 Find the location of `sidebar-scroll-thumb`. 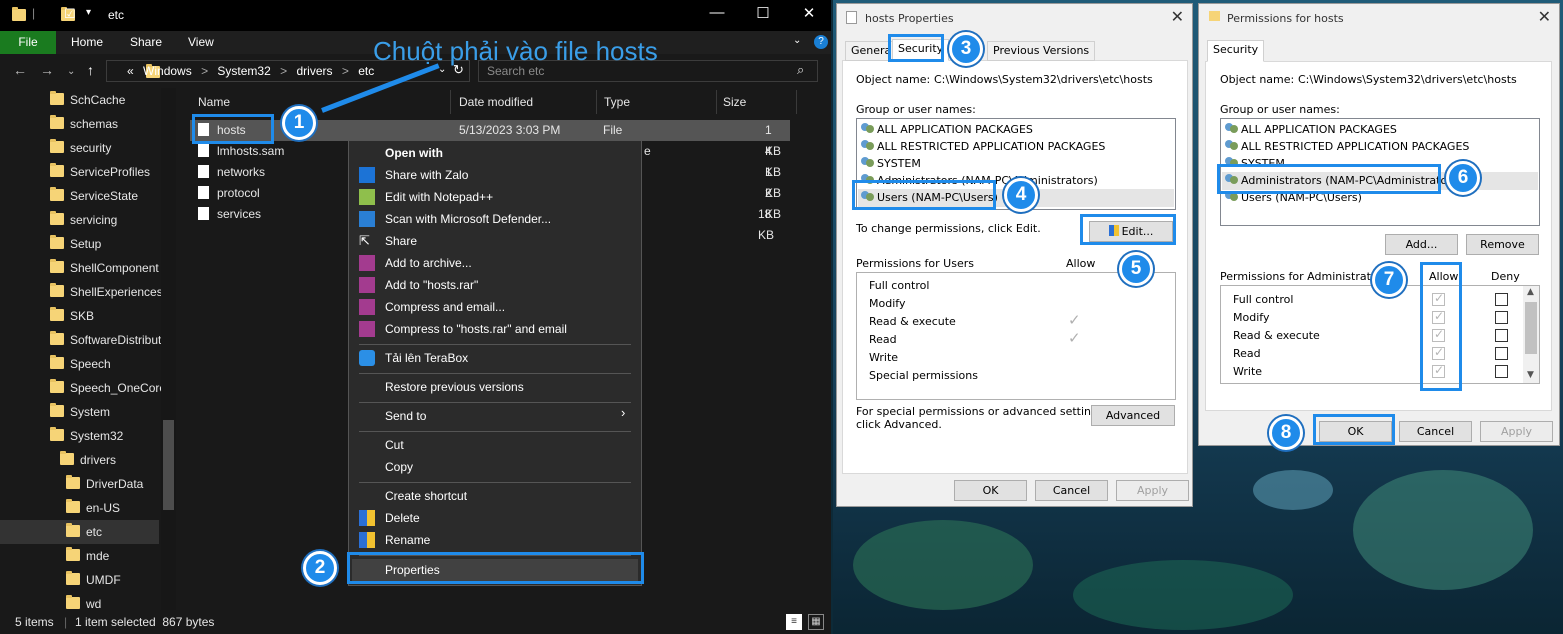

sidebar-scroll-thumb is located at coordinates (168, 465).